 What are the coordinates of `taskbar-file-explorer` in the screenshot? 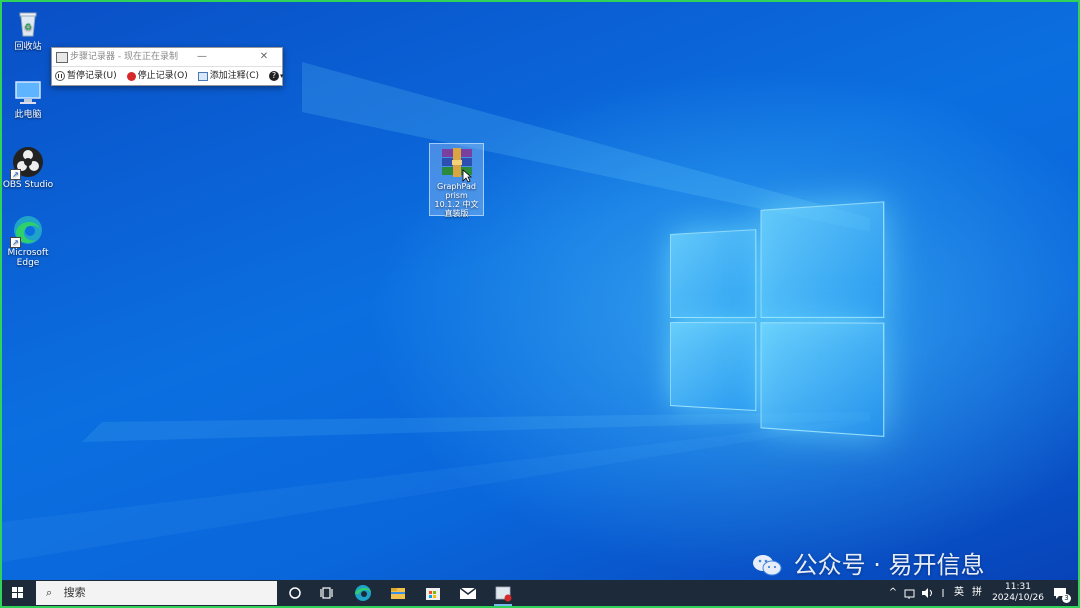 It's located at (398, 593).